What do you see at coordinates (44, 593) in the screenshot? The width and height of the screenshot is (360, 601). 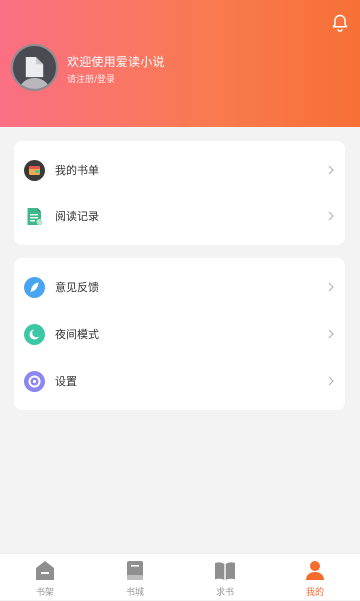 I see `tab-label: 书架` at bounding box center [44, 593].